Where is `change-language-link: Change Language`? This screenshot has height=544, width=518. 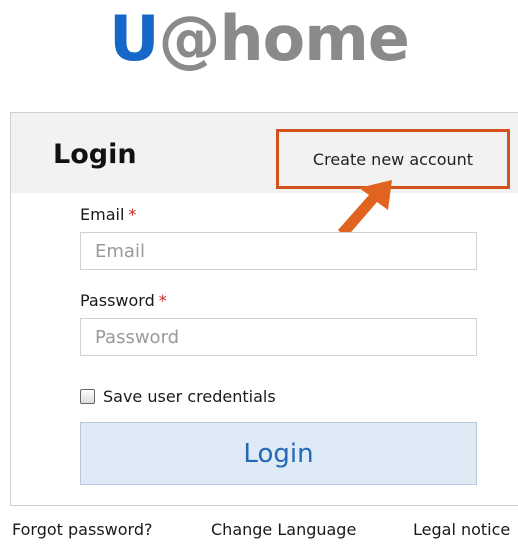
change-language-link: Change Language is located at coordinates (283, 529).